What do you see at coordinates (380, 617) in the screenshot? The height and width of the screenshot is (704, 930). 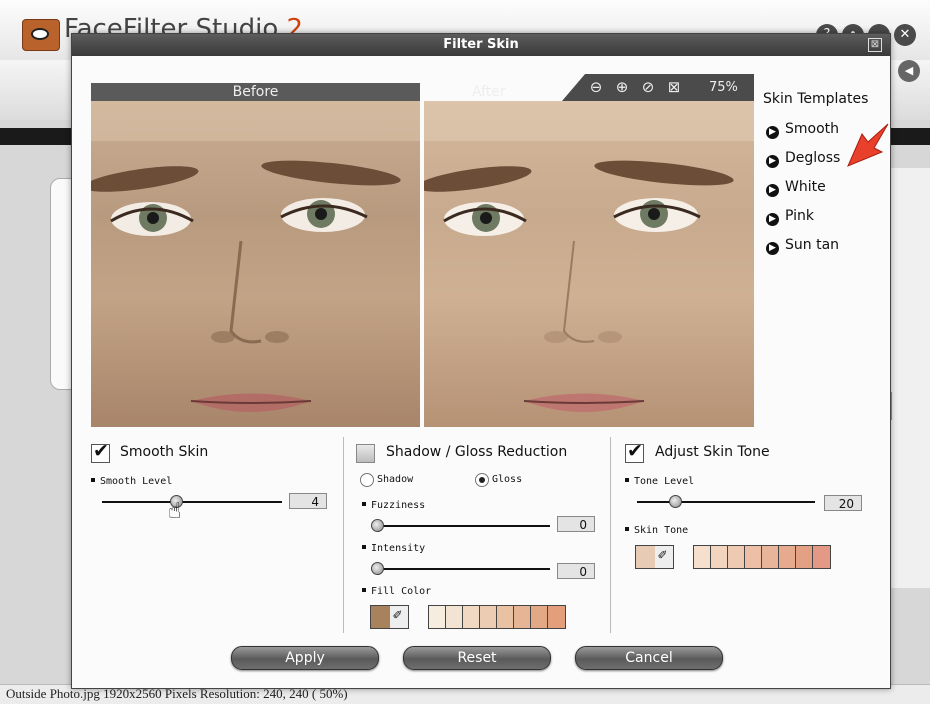 I see `fill-current-color` at bounding box center [380, 617].